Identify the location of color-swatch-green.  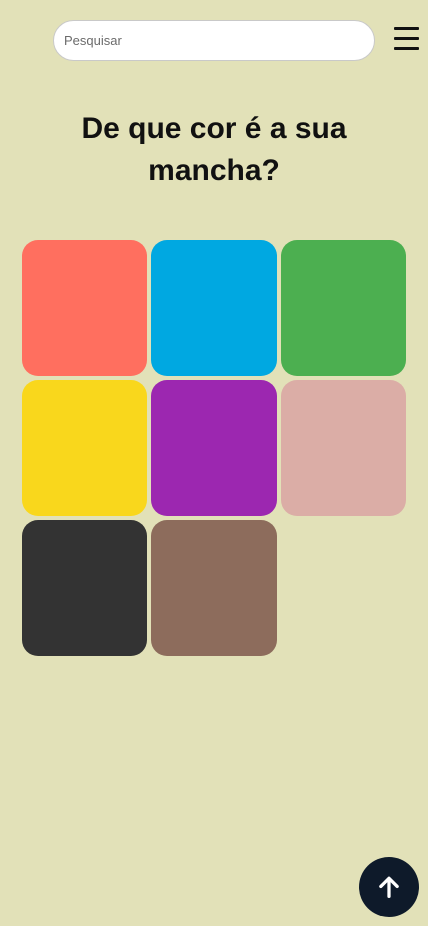
(343, 308).